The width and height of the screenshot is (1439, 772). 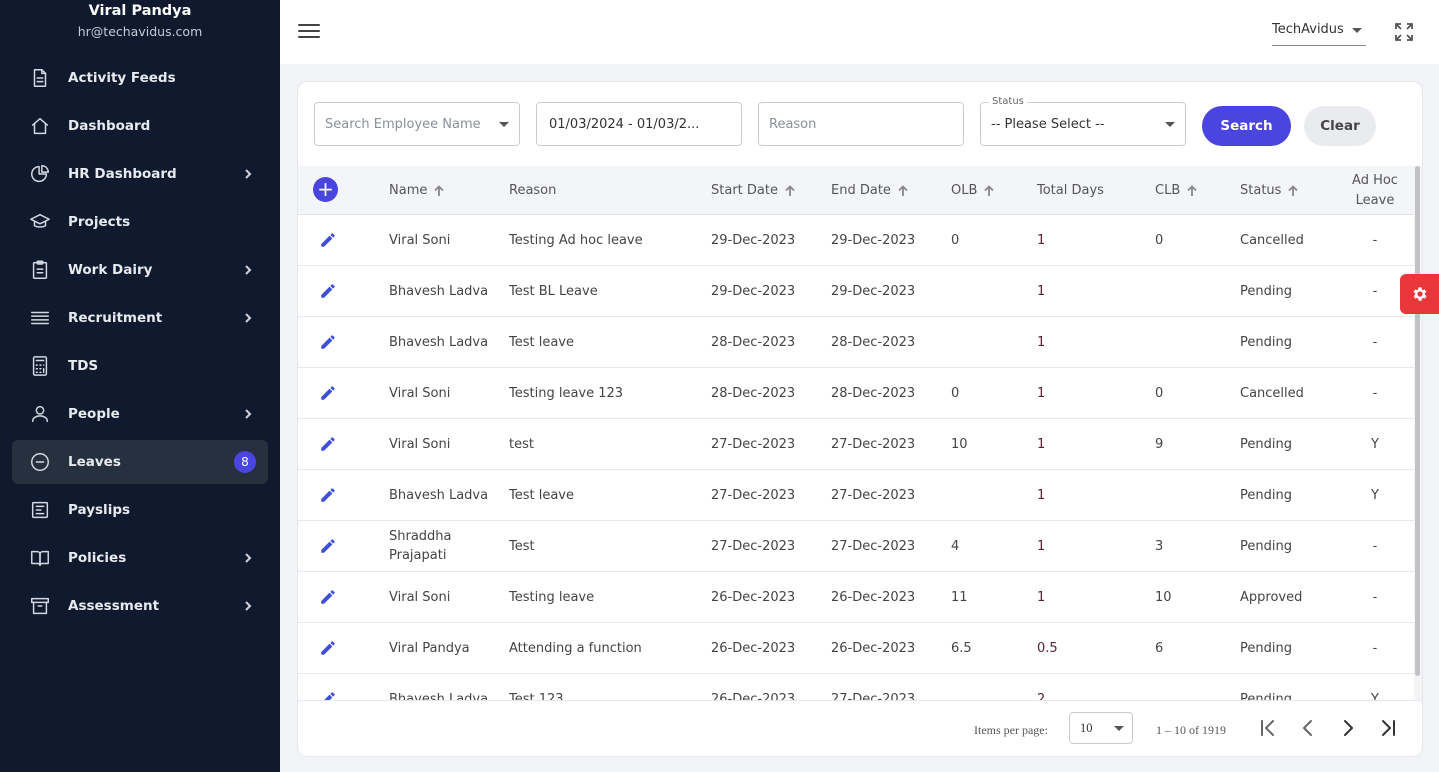 What do you see at coordinates (1159, 546) in the screenshot?
I see `cell-clb: 3` at bounding box center [1159, 546].